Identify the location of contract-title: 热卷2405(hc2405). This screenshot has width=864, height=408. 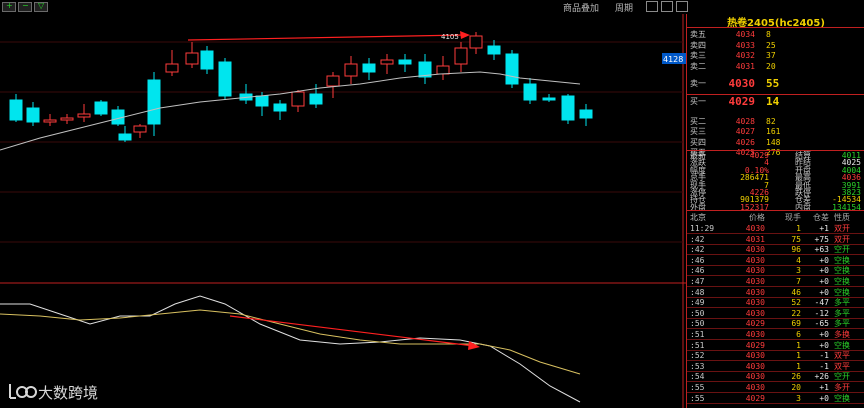
(776, 23).